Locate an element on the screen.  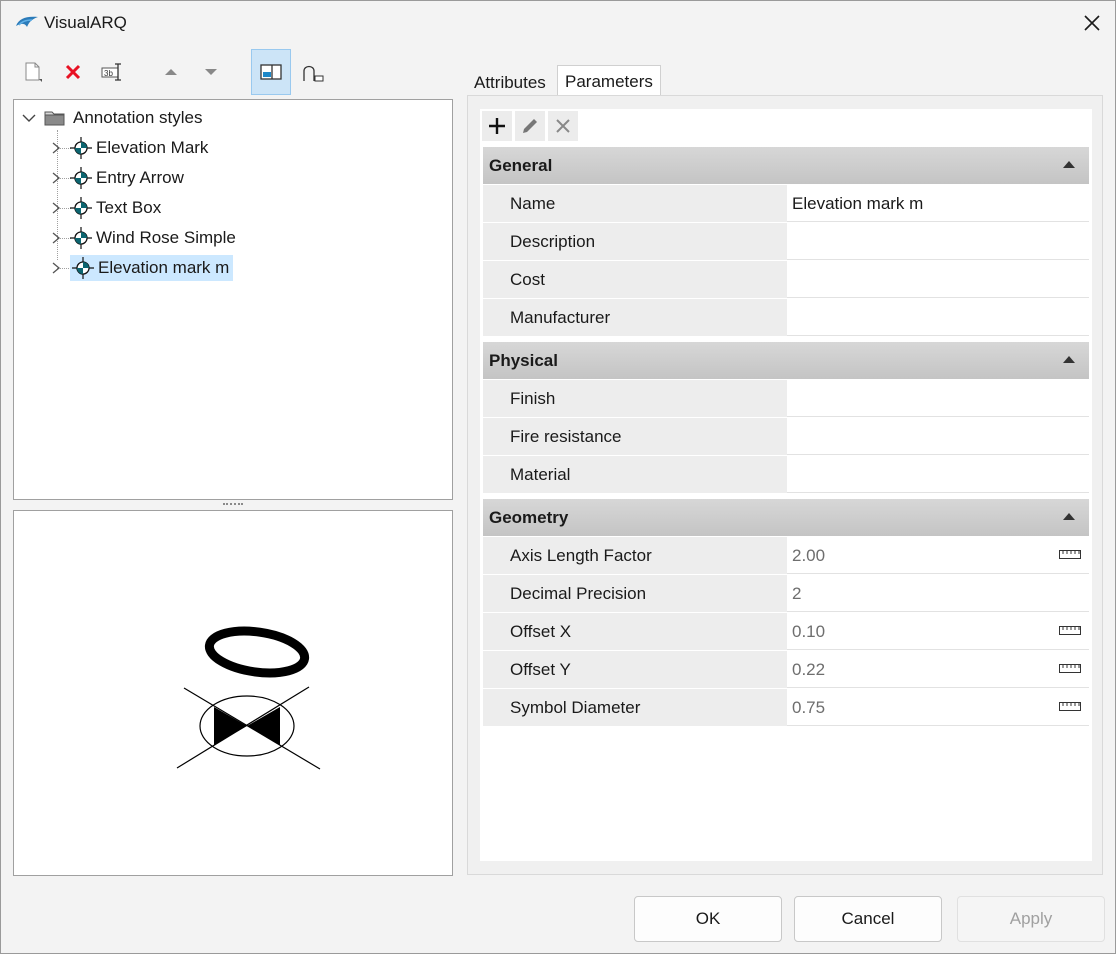
param-name: Material is located at coordinates (635, 474).